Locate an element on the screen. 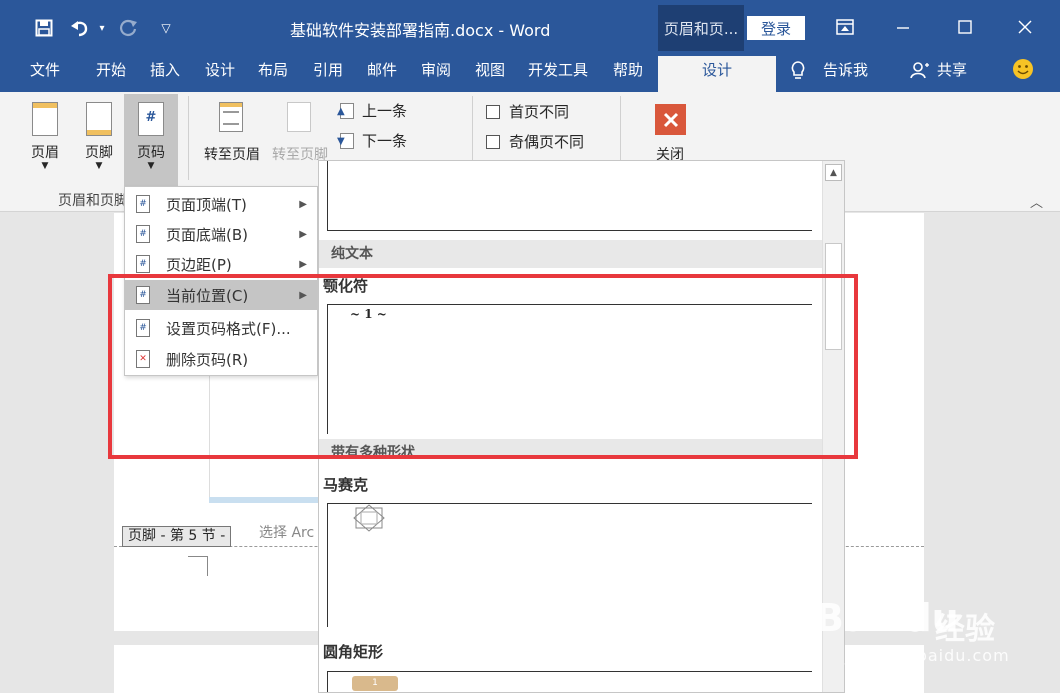 This screenshot has width=1060, height=693. goto-footer-icon is located at coordinates (299, 117).